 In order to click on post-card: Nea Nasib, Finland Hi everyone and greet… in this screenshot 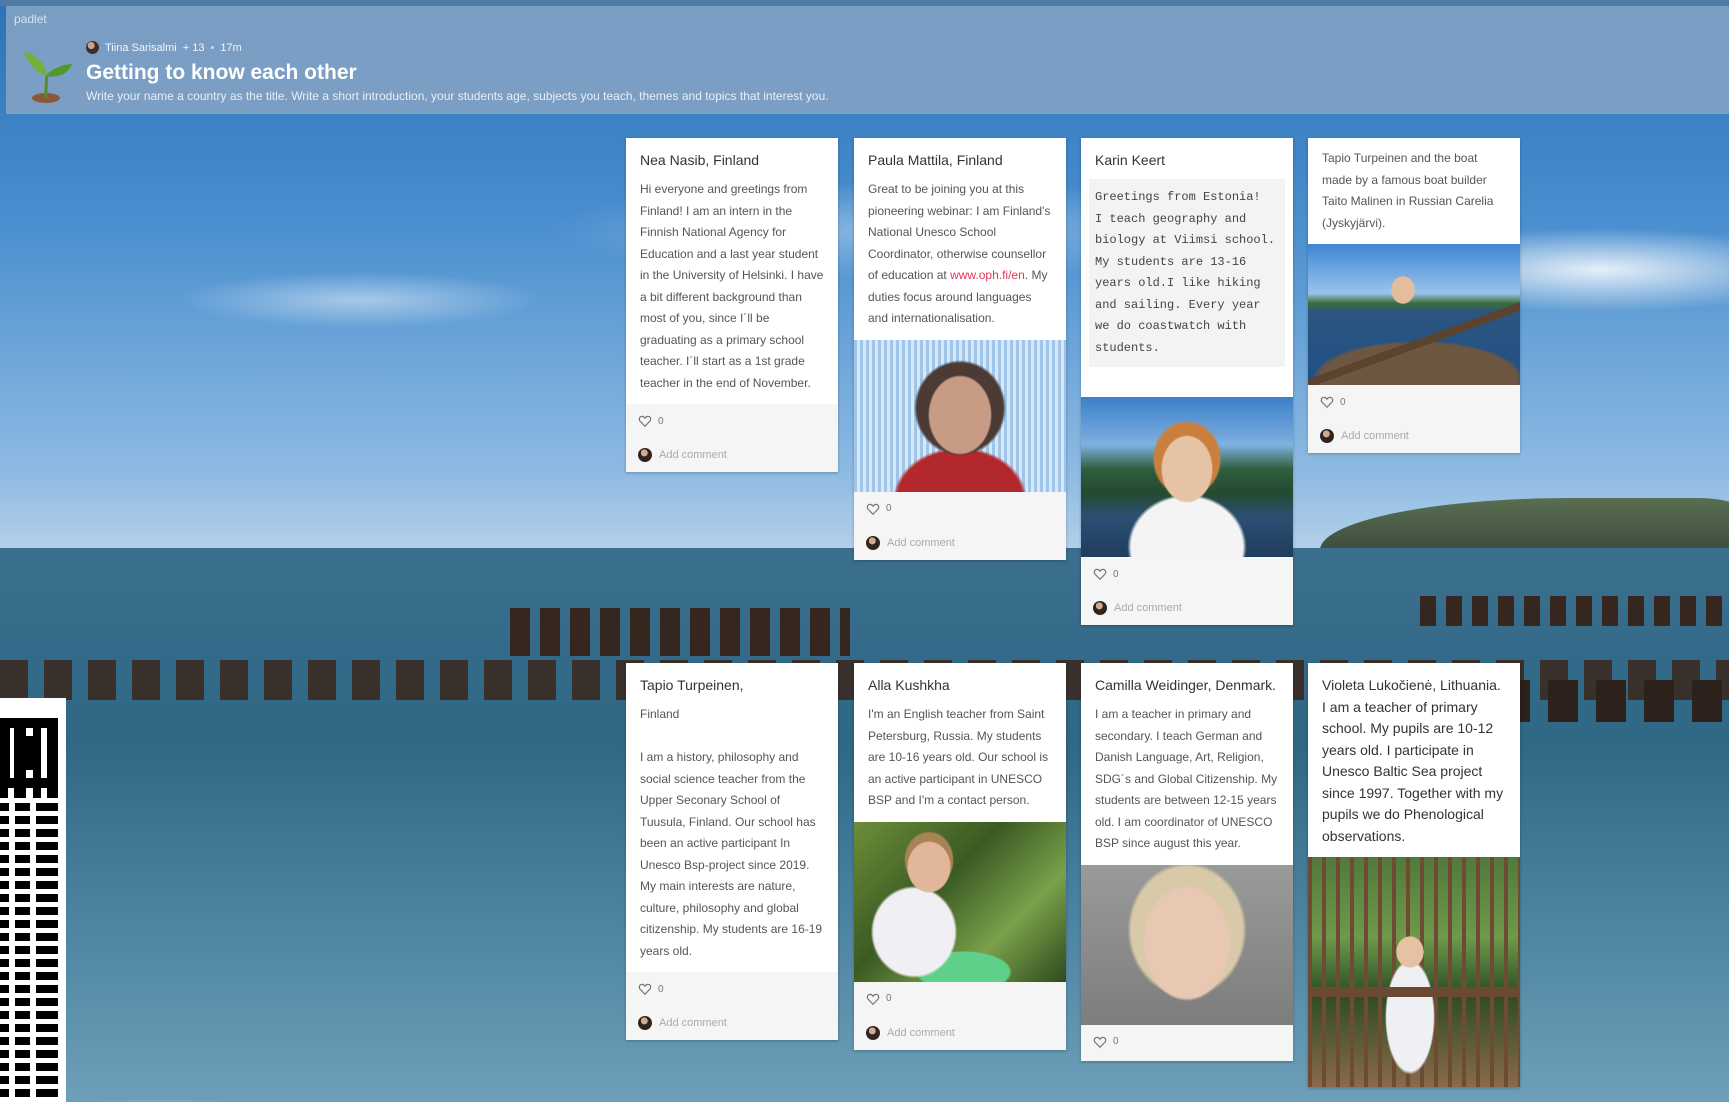, I will do `click(732, 305)`.